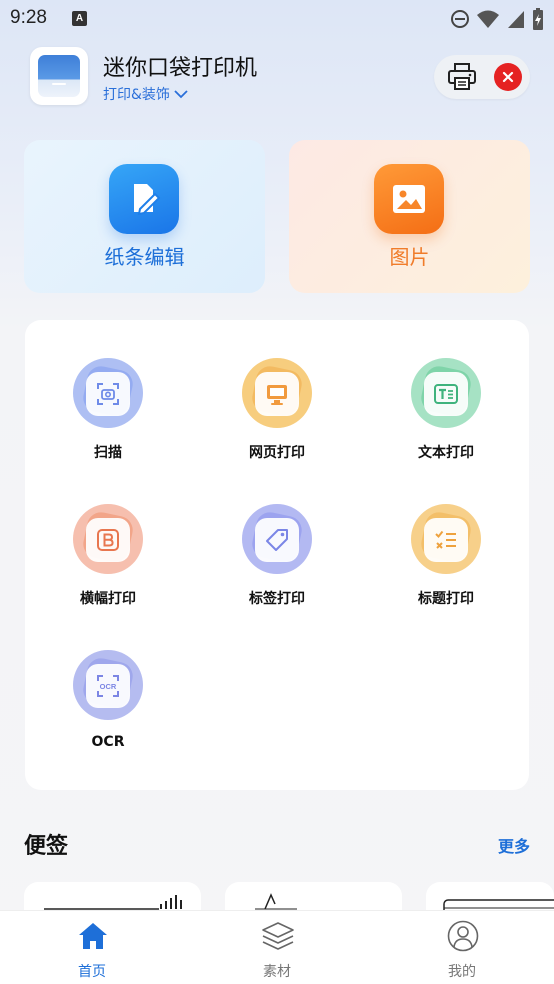 This screenshot has height=984, width=554. What do you see at coordinates (482, 77) in the screenshot?
I see `printer-connection-pill` at bounding box center [482, 77].